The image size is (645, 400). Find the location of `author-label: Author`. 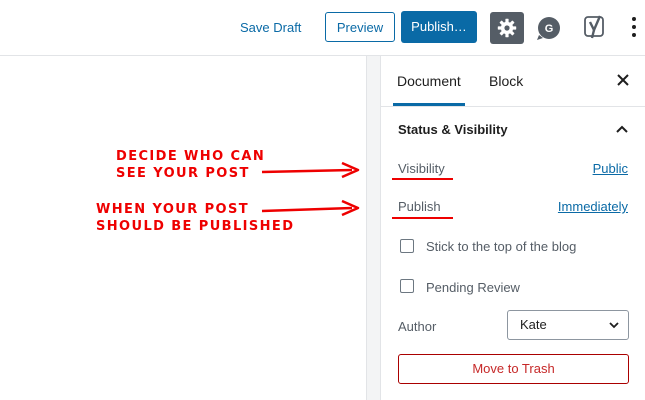

author-label: Author is located at coordinates (417, 326).